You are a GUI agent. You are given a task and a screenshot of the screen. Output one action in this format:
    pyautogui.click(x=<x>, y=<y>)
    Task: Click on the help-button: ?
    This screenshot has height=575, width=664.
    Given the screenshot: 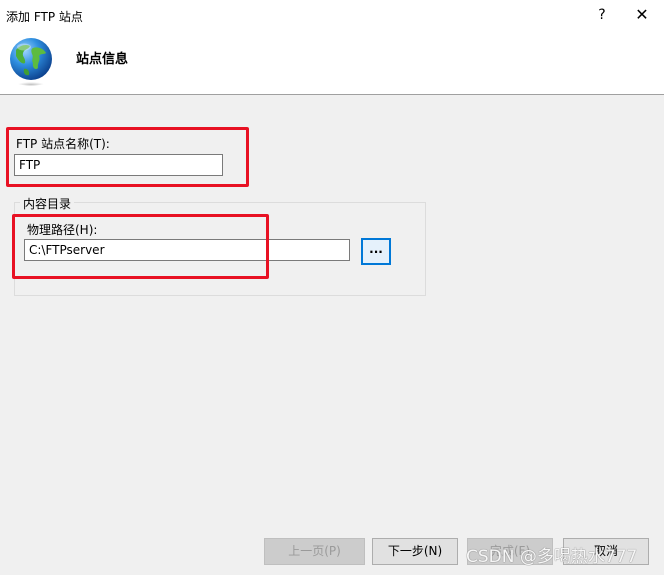 What is the action you would take?
    pyautogui.click(x=602, y=15)
    